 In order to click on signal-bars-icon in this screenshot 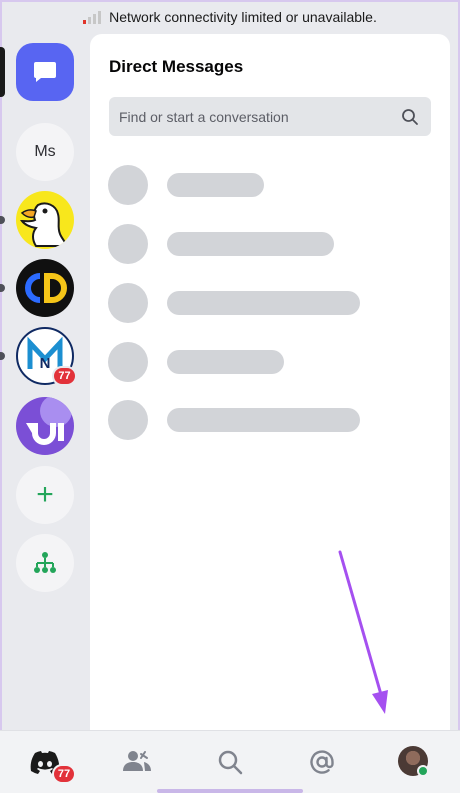, I will do `click(92, 17)`.